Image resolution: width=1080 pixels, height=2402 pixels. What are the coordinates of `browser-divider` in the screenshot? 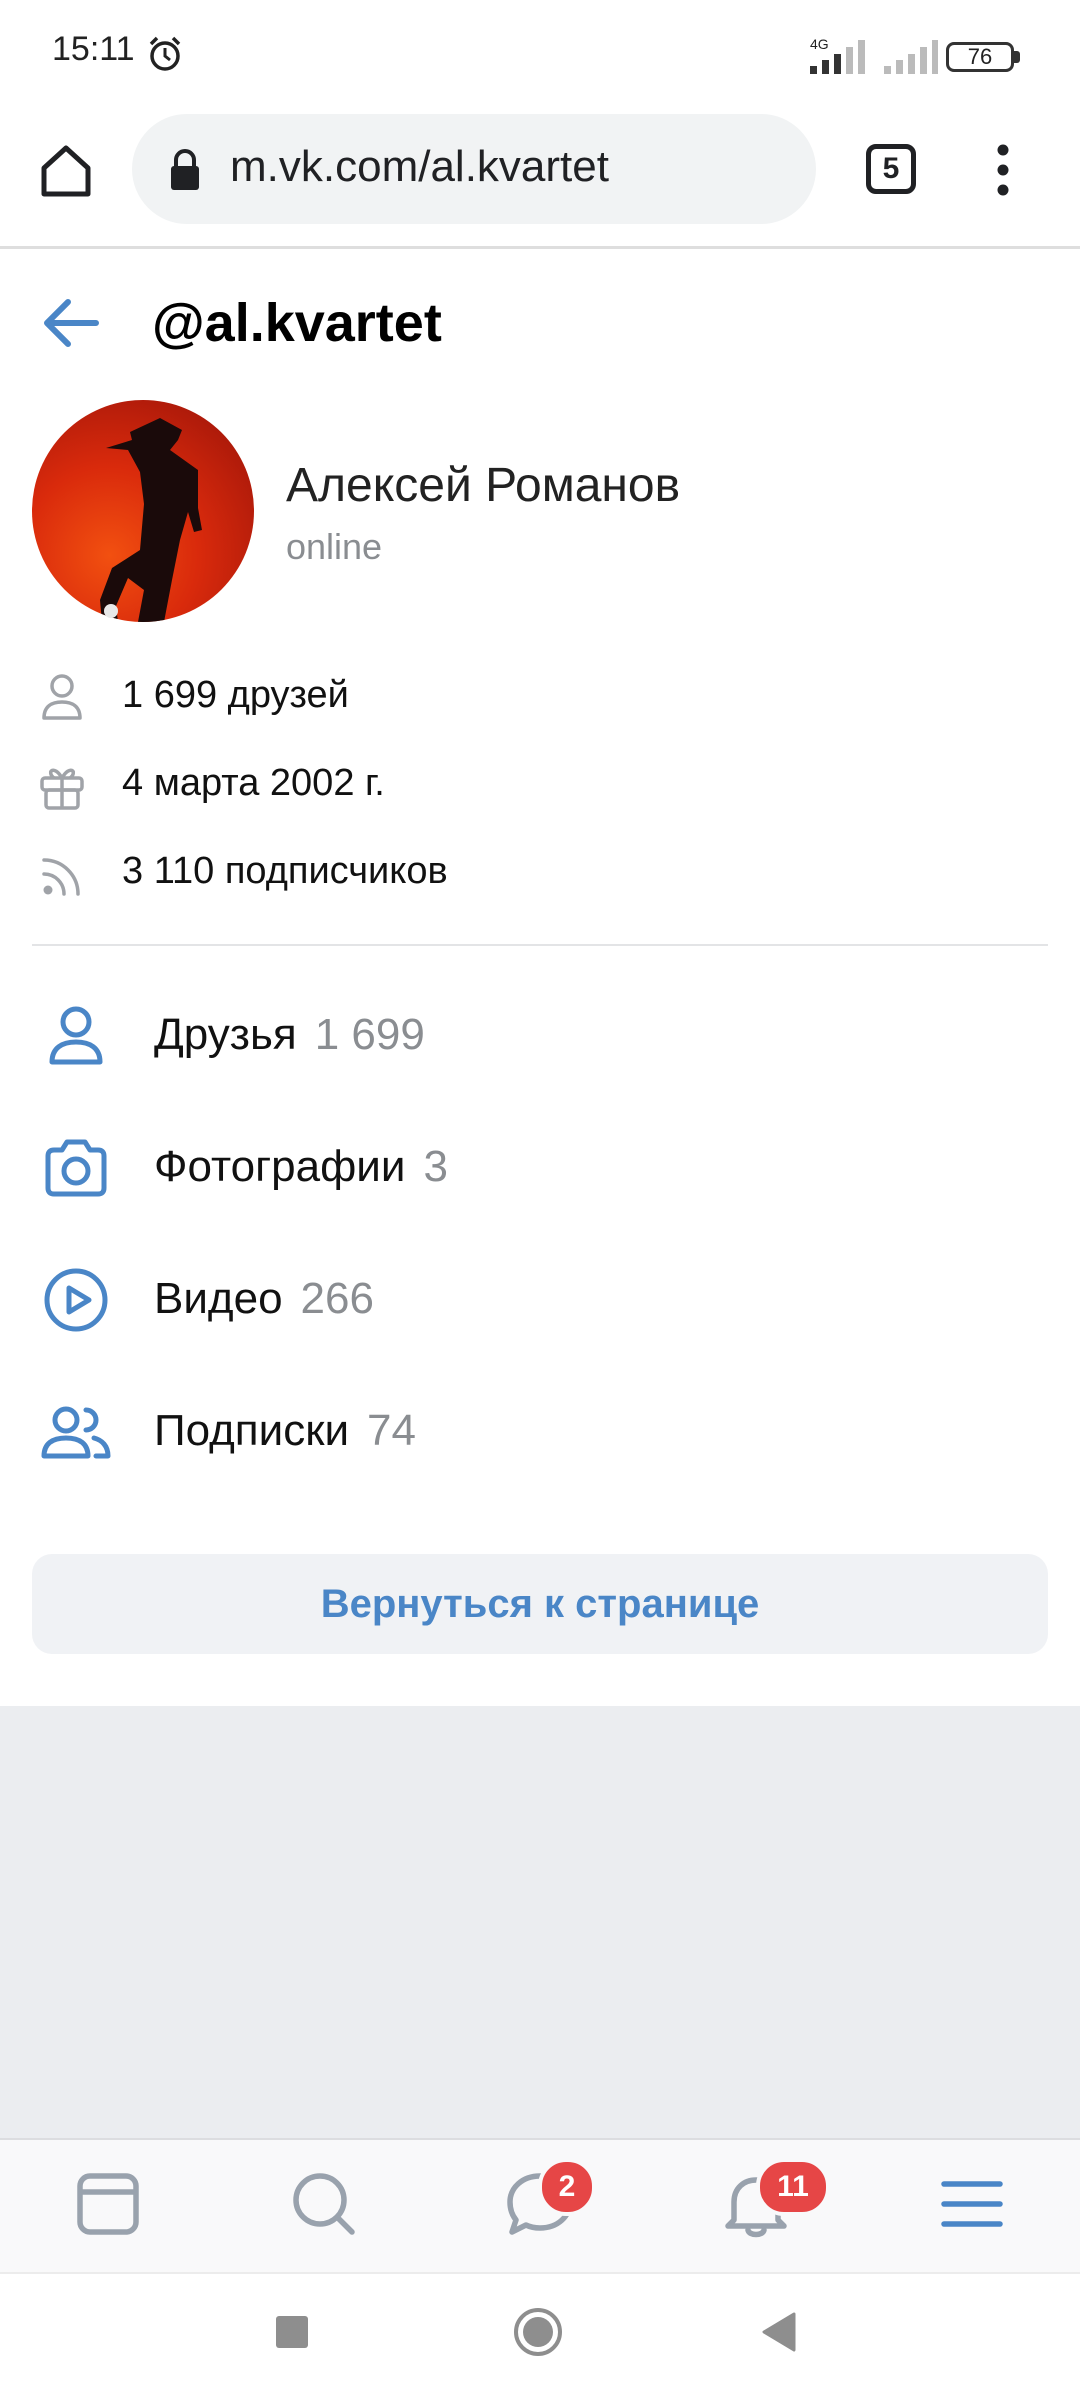 It's located at (540, 247).